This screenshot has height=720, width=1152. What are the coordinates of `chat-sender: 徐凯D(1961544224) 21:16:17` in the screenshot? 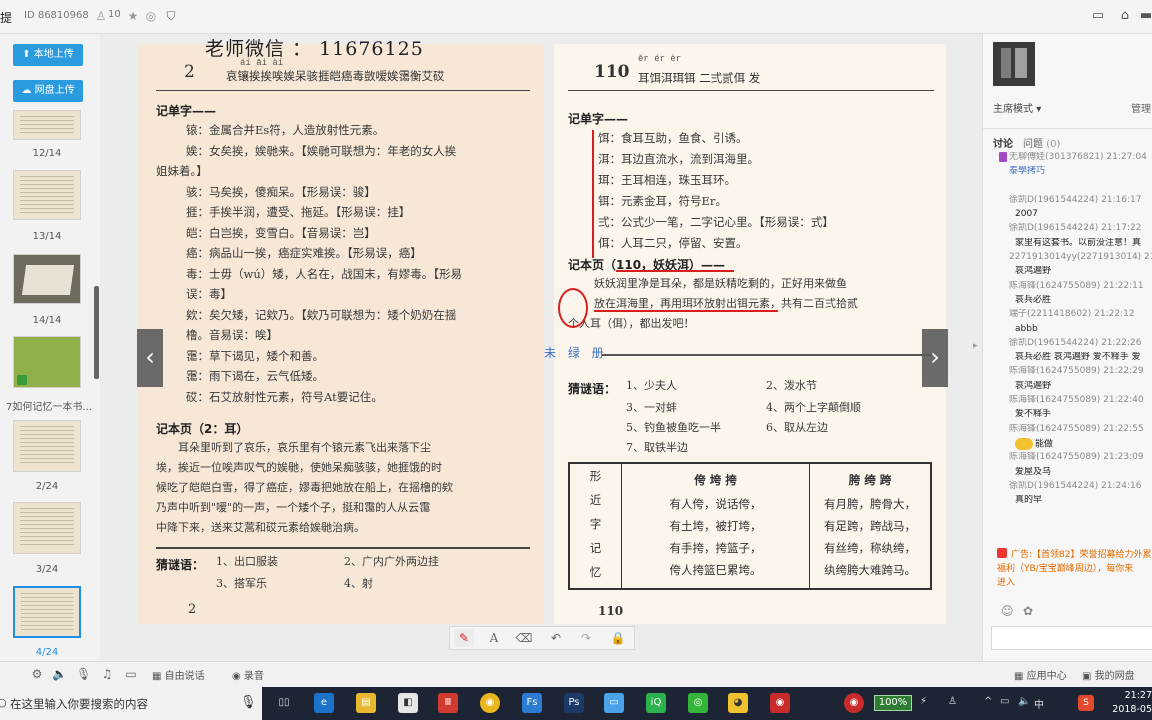 It's located at (1075, 199).